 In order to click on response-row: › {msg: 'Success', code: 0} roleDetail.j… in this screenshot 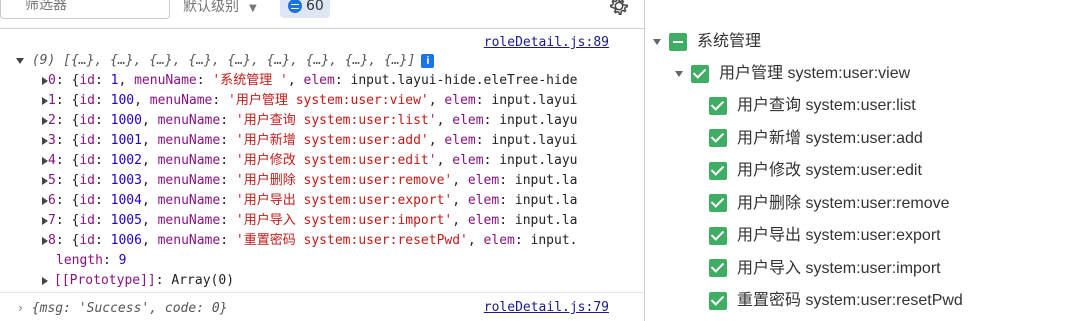, I will do `click(322, 308)`.